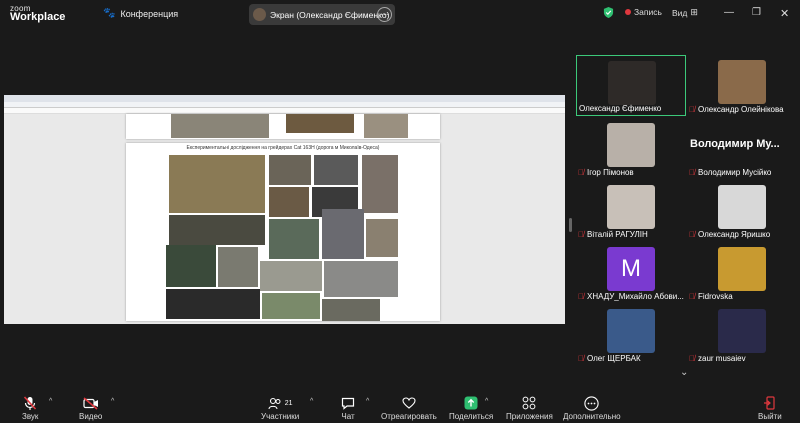 The image size is (800, 423). Describe the element at coordinates (591, 403) in the screenshot. I see `more-icon` at that location.